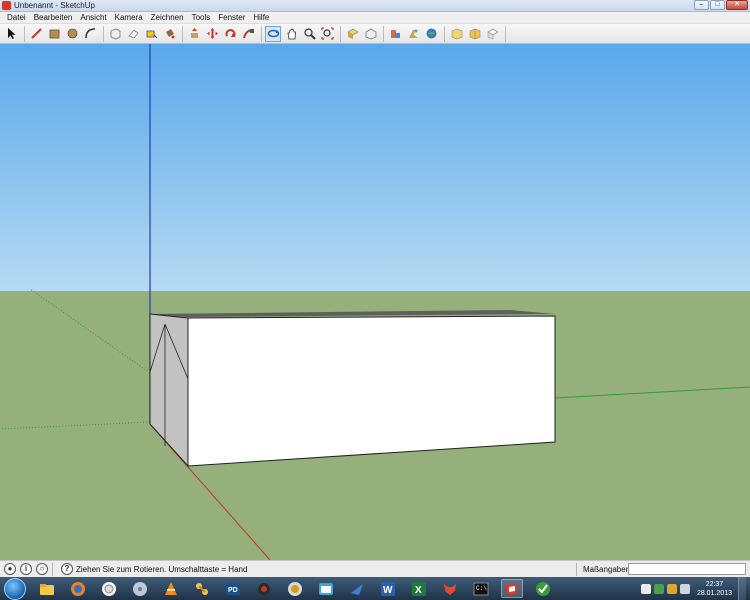 This screenshot has height=600, width=750. I want to click on share-component-icon, so click(474, 34).